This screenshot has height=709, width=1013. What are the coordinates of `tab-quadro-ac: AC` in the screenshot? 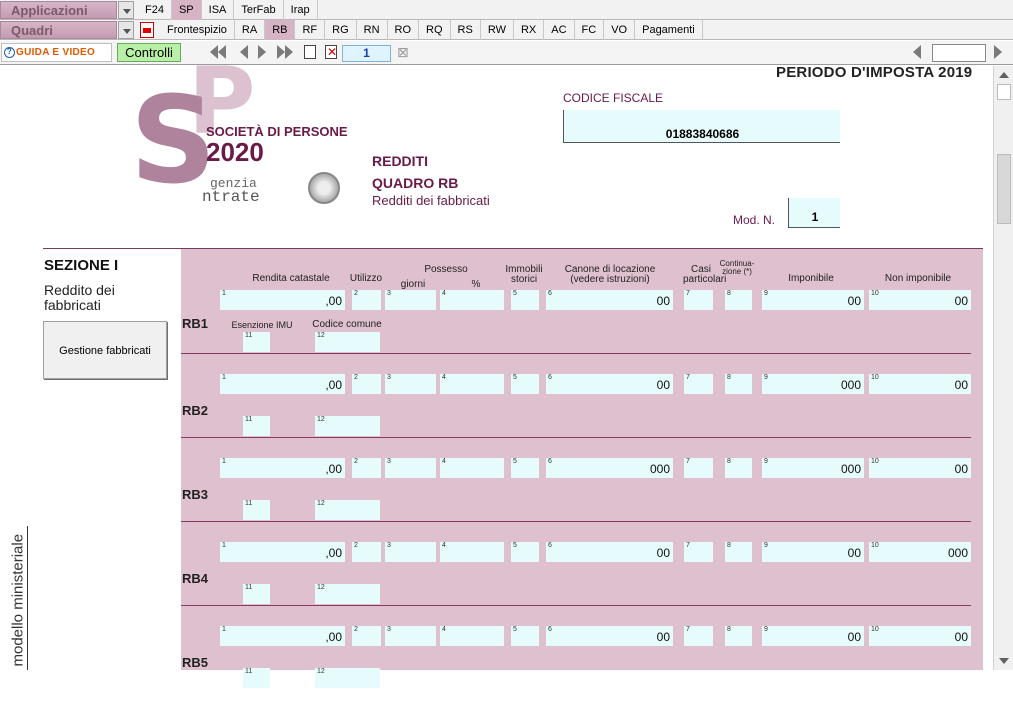 It's located at (559, 30).